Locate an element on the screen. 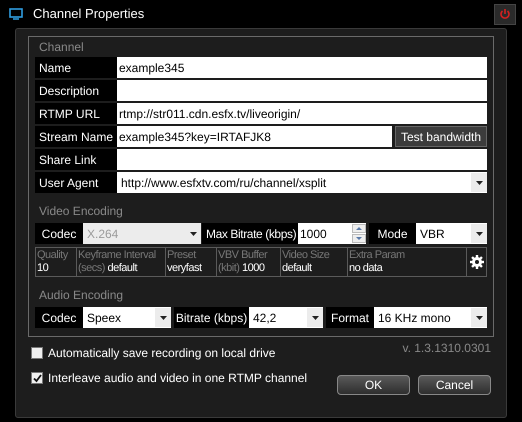 The height and width of the screenshot is (422, 522). dropdown: 42,2 is located at coordinates (286, 317).